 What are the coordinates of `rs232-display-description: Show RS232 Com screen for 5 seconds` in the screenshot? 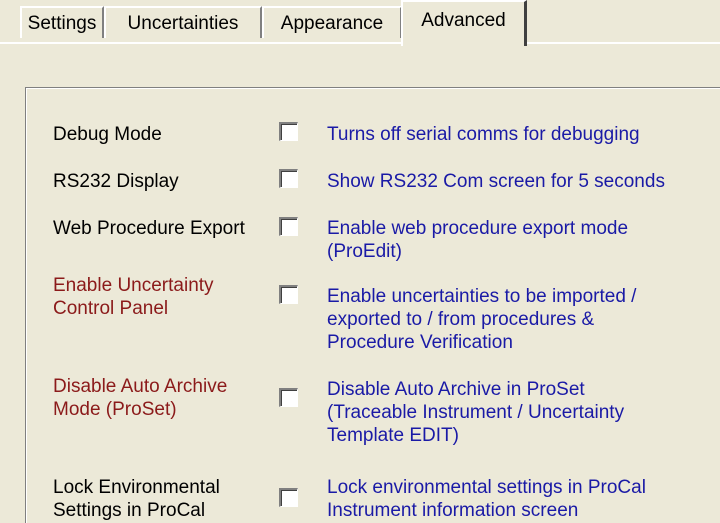 It's located at (496, 181).